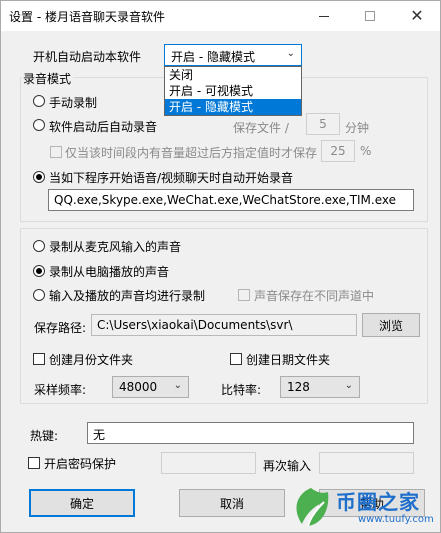 The image size is (441, 533). Describe the element at coordinates (213, 57) in the screenshot. I see `startup-select-value: 开启 - 隐藏模式` at that location.